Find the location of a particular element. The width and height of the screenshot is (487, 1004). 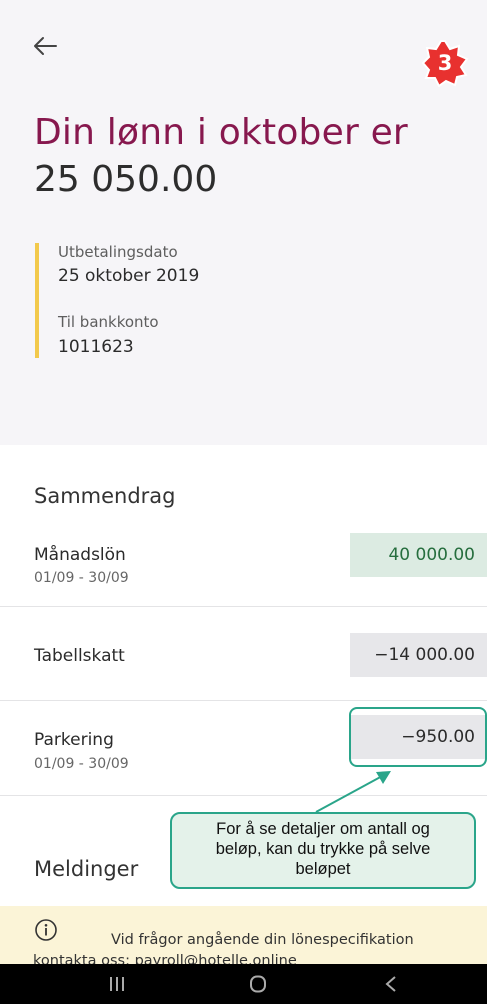

recents-icon is located at coordinates (117, 984).